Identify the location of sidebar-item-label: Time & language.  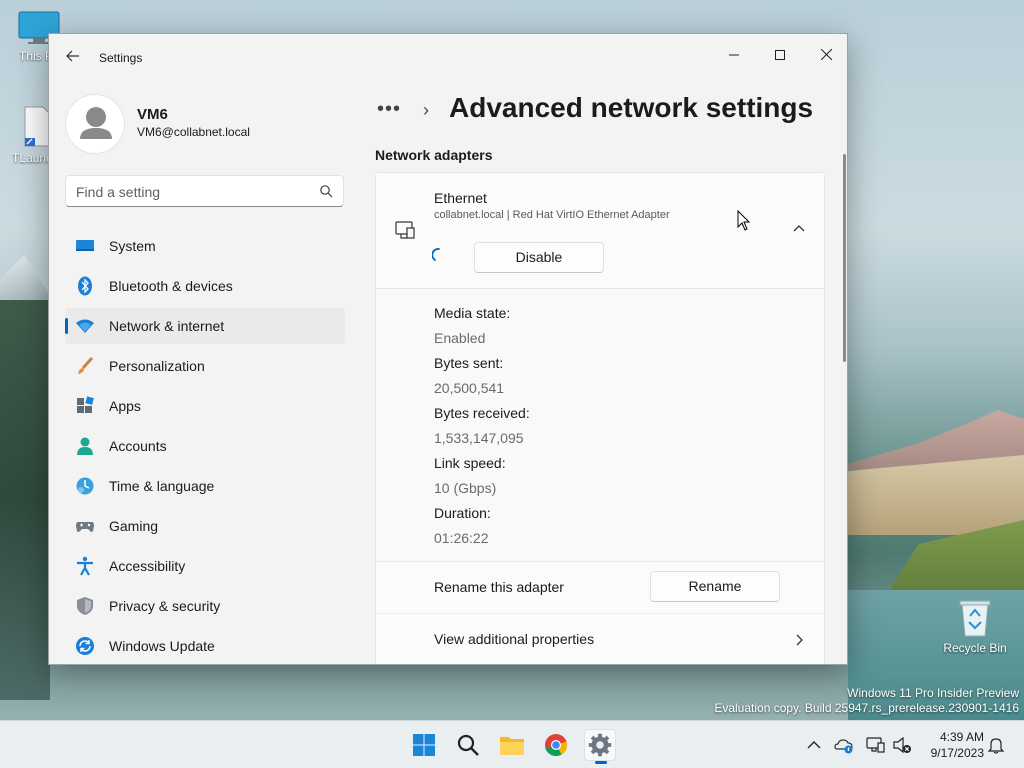
(162, 486).